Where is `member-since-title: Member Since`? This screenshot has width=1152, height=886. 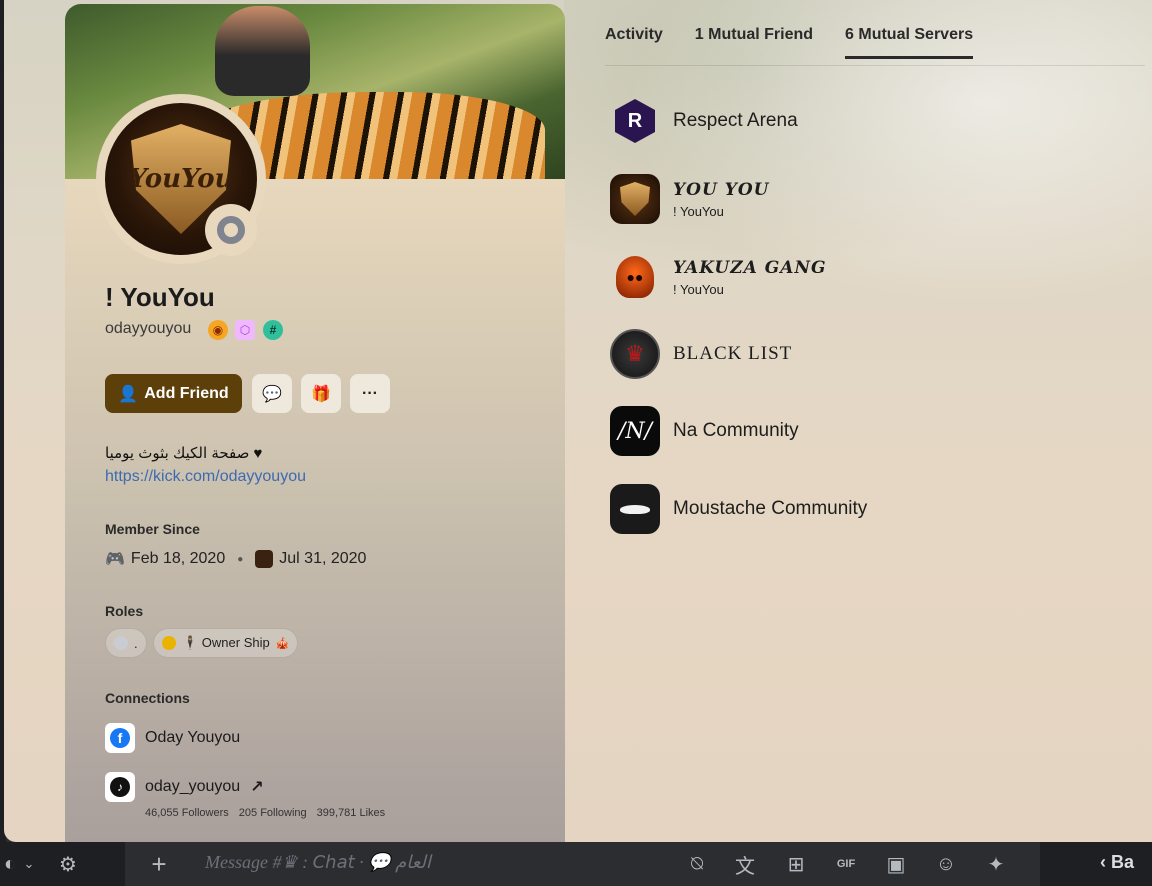
member-since-title: Member Since is located at coordinates (152, 529).